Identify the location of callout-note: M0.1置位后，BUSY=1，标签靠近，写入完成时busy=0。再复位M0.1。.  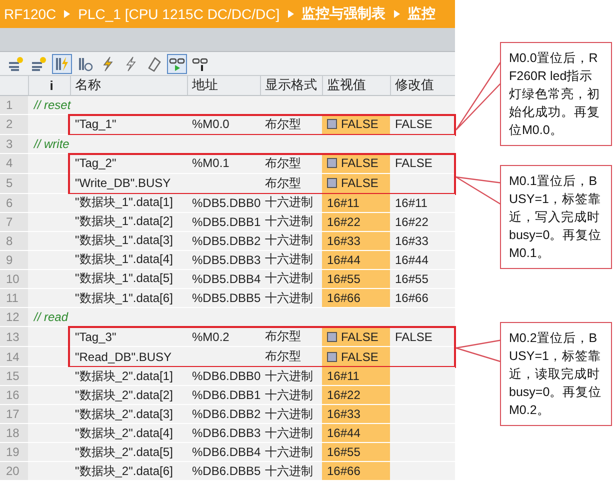
(556, 217).